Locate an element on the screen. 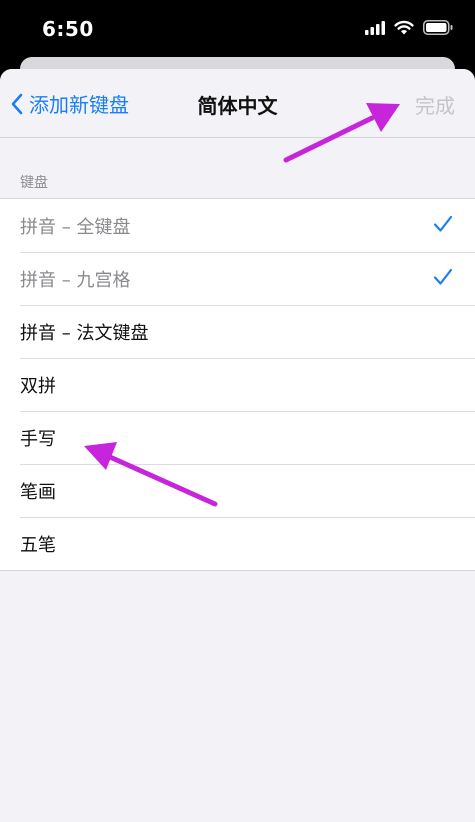 This screenshot has height=822, width=475. navigation-bar: 添加新键盘 简体中文 完成 is located at coordinates (237, 103).